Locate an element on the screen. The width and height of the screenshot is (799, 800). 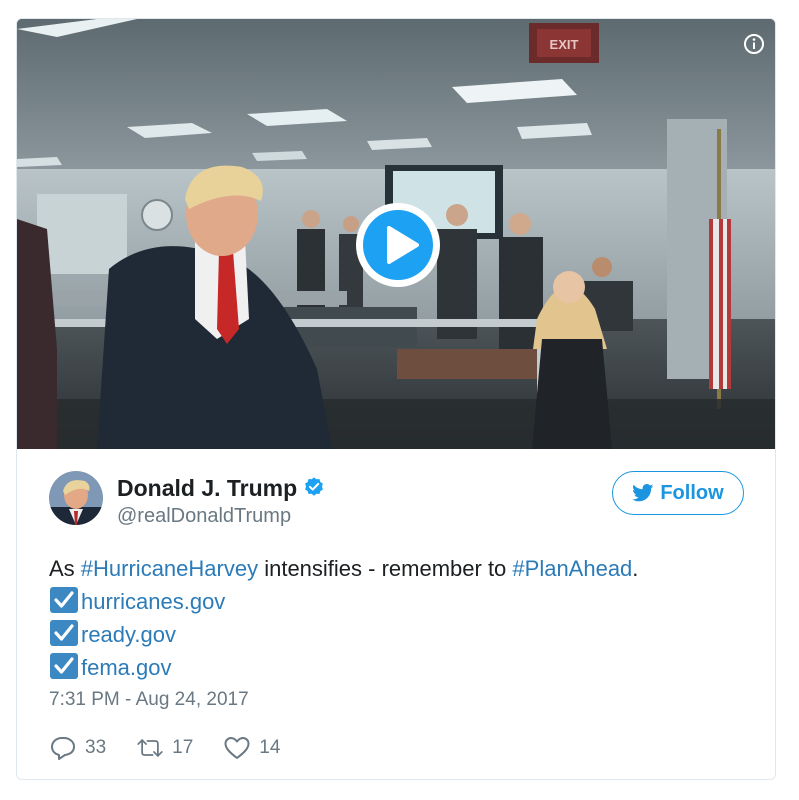
avatar is located at coordinates (76, 498).